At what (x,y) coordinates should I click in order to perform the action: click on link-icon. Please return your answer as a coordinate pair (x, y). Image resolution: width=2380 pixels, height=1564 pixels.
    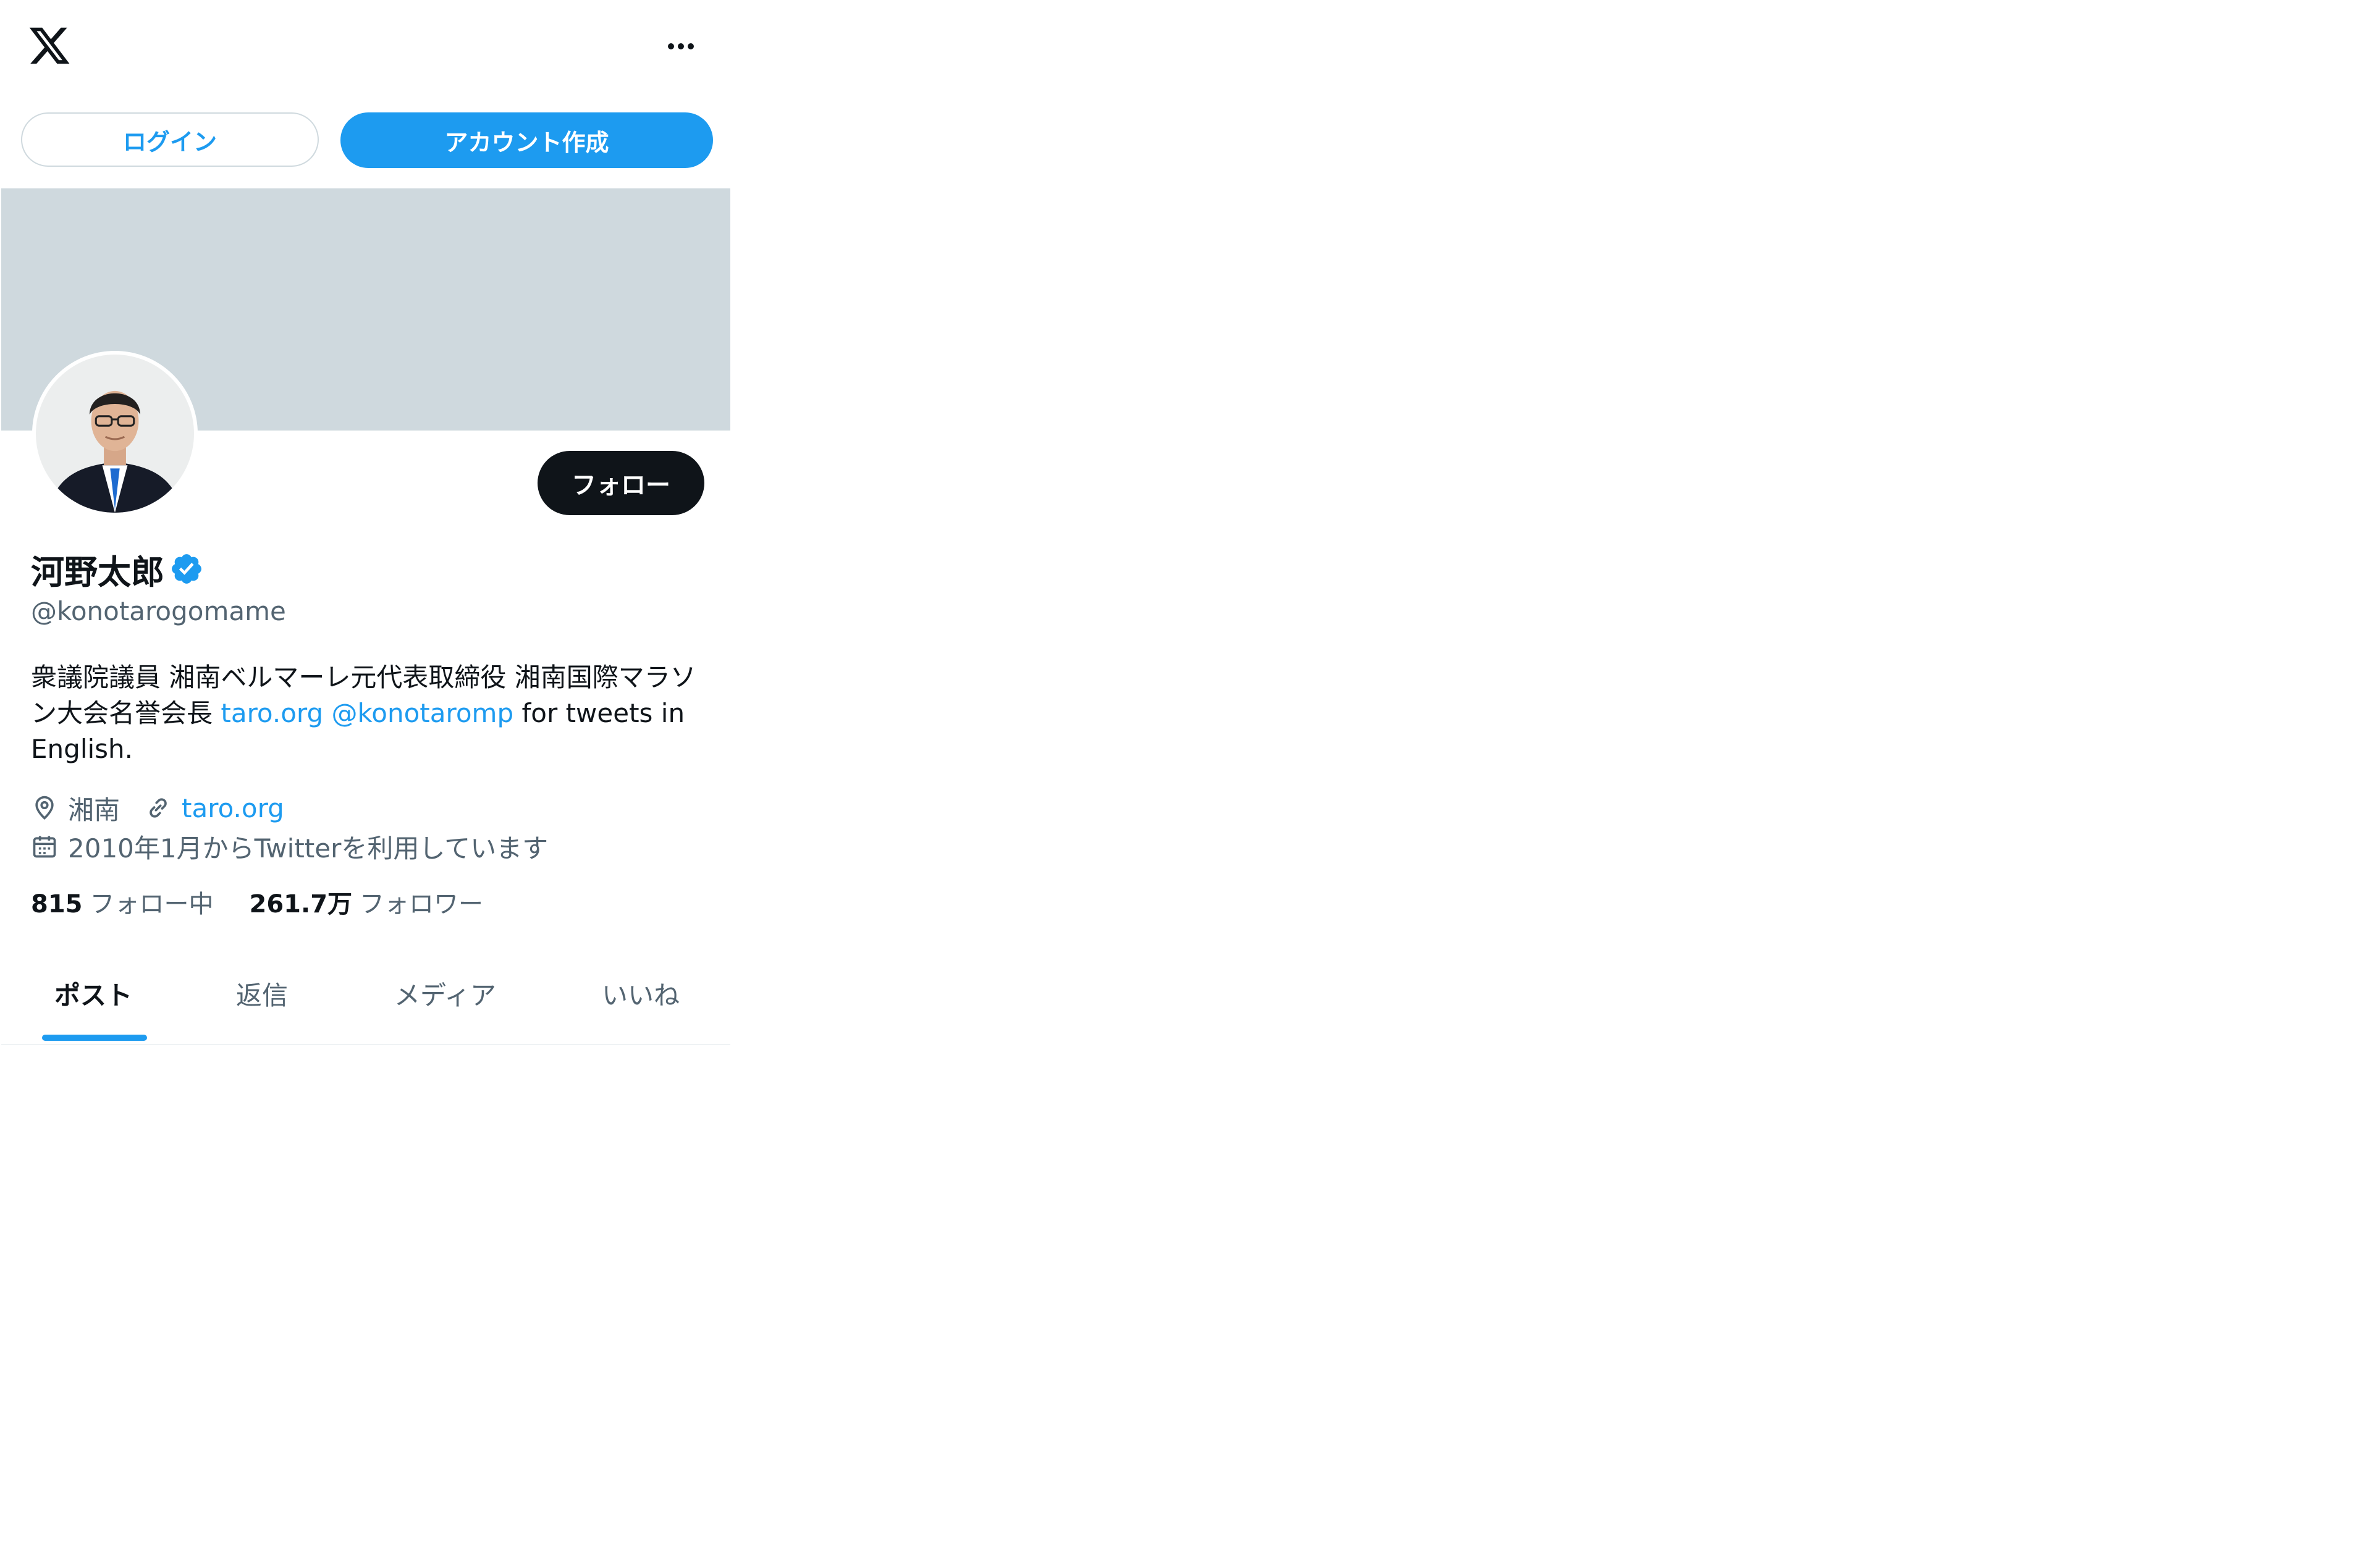
    Looking at the image, I should click on (159, 808).